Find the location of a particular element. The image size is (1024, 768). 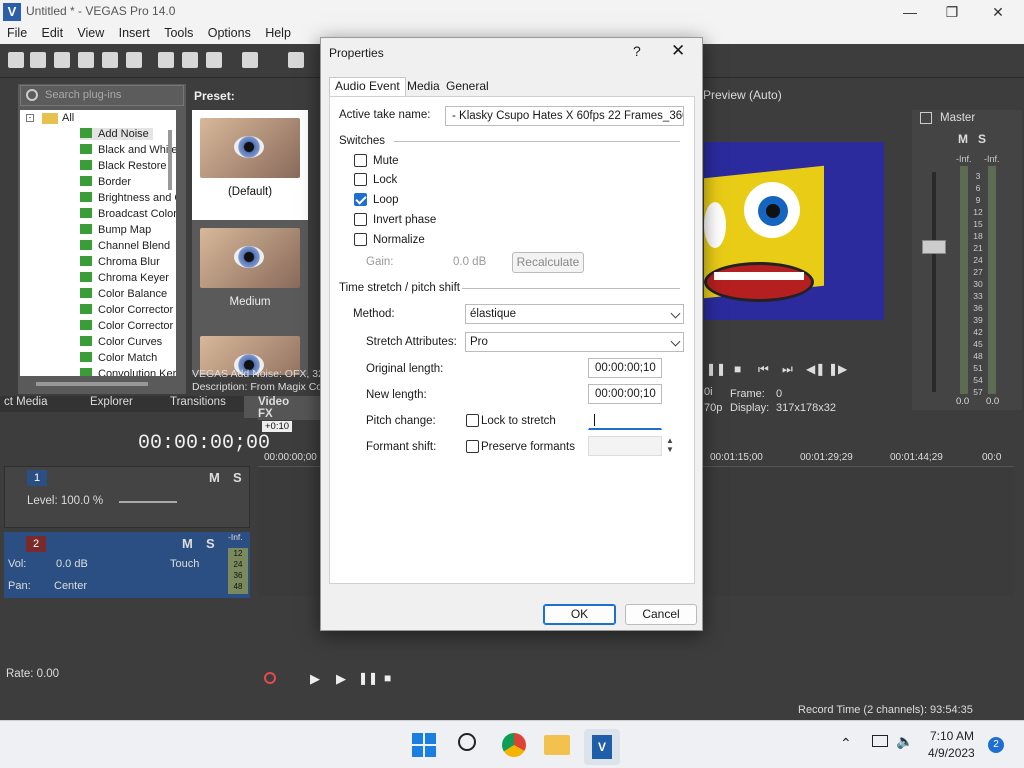

track1-mute-button: M is located at coordinates (214, 477).